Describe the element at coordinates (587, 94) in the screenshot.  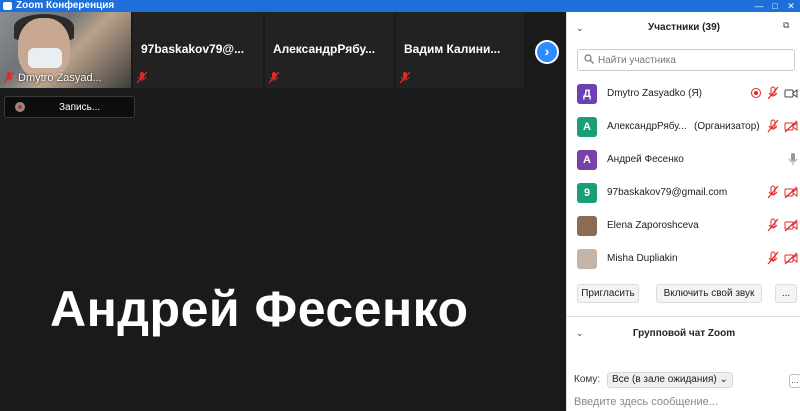
I see `participant-avatar: Д` at that location.